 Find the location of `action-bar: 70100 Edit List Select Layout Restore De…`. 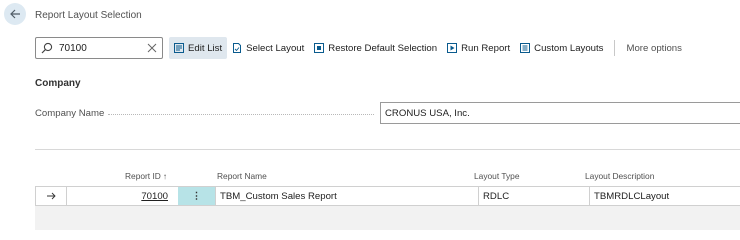

action-bar: 70100 Edit List Select Layout Restore De… is located at coordinates (387, 48).